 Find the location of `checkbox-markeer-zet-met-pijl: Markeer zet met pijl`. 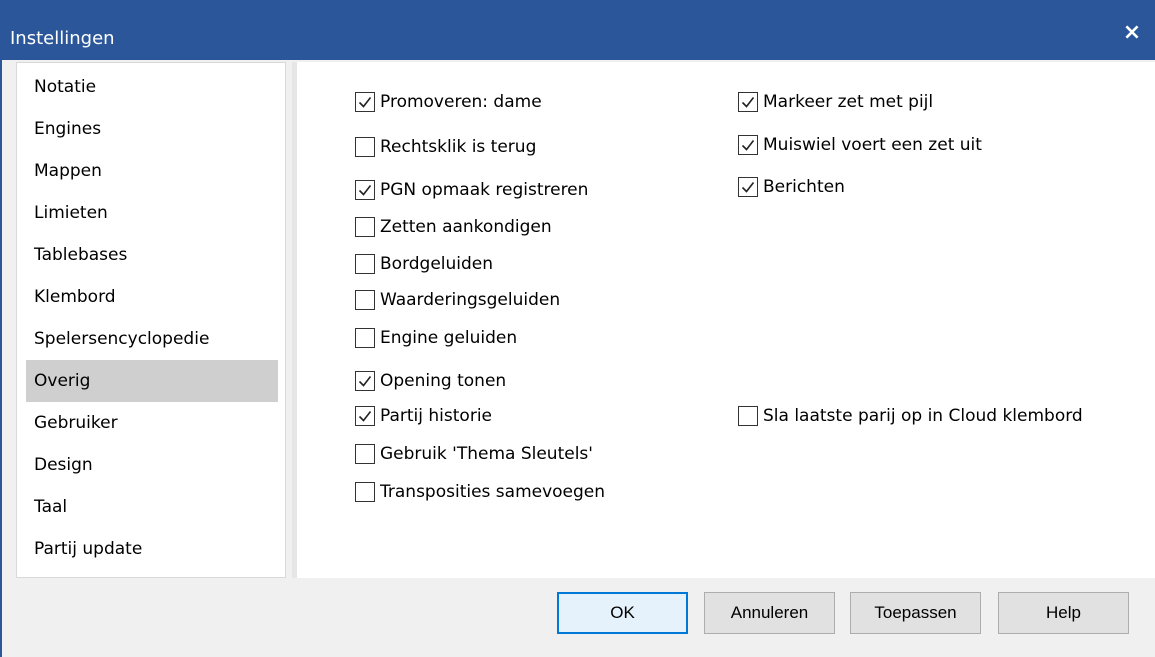

checkbox-markeer-zet-met-pijl: Markeer zet met pijl is located at coordinates (835, 102).